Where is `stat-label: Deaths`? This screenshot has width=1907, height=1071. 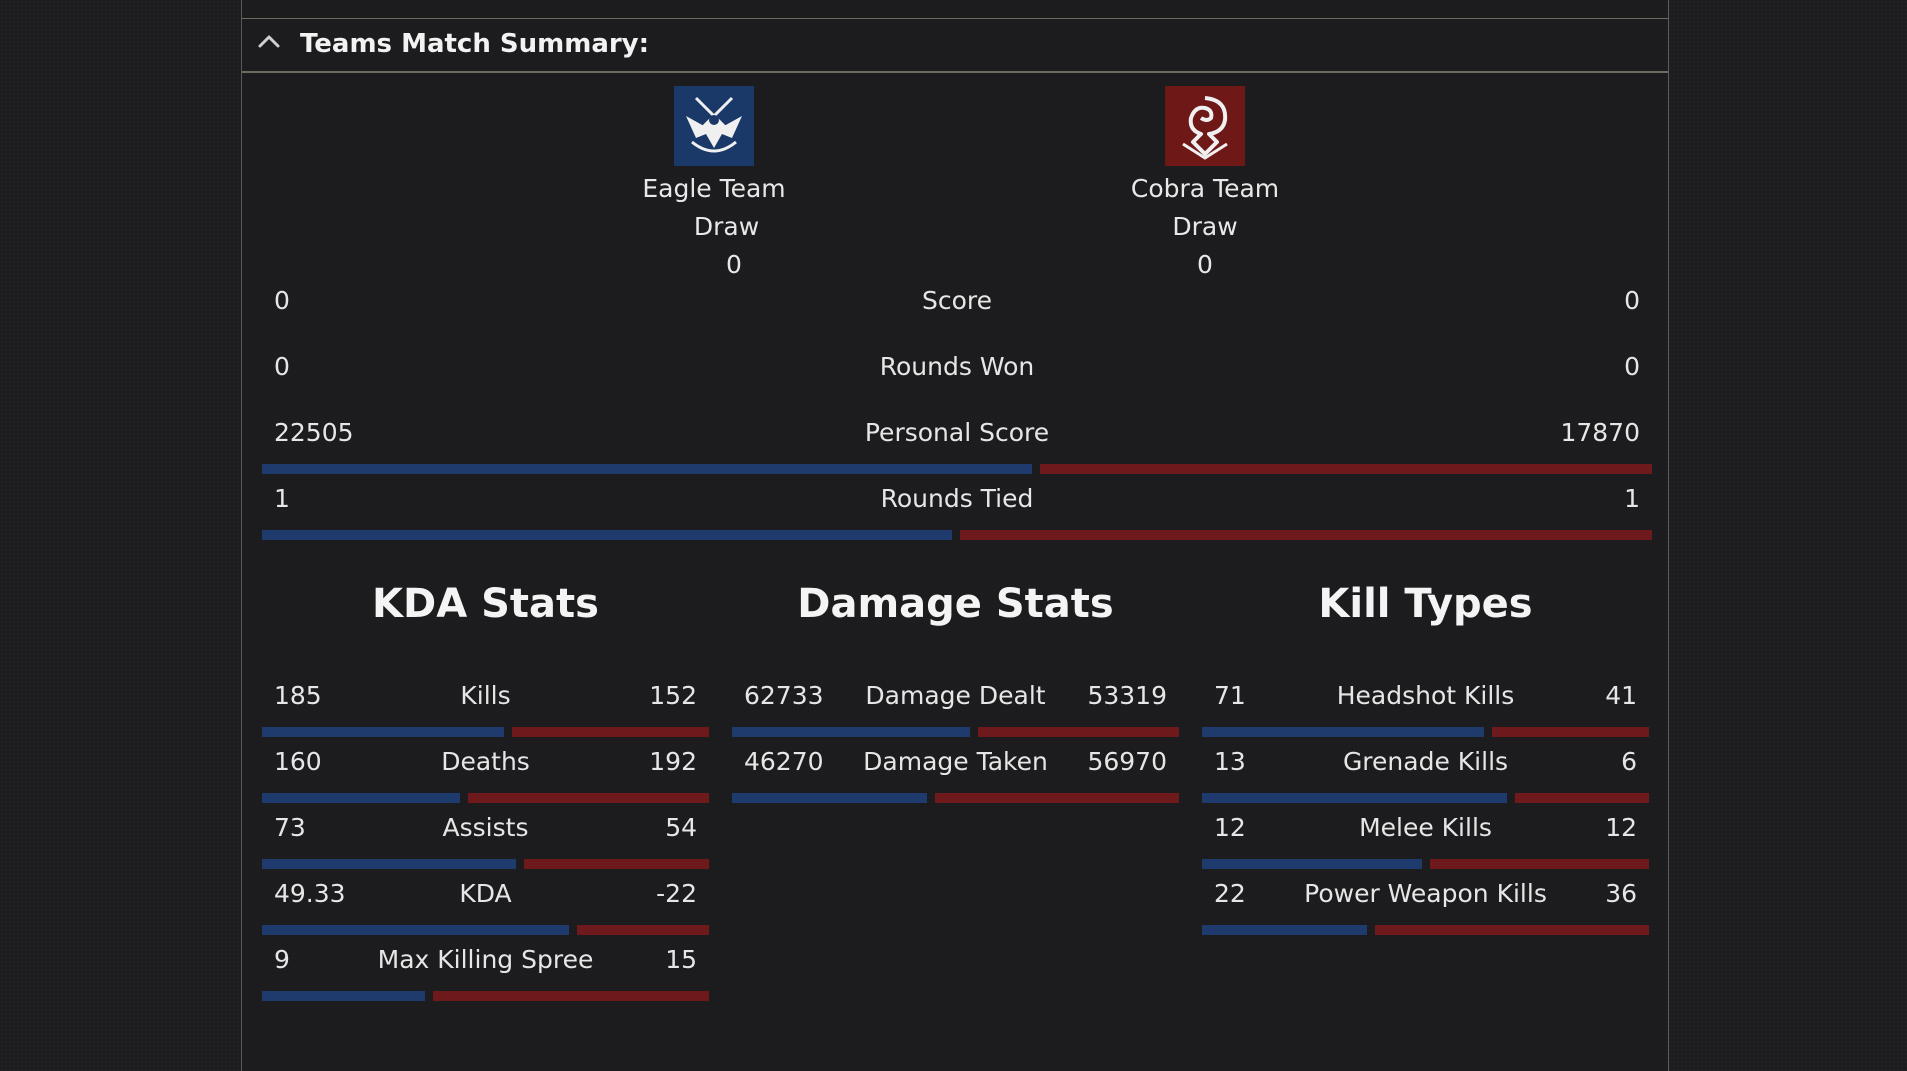 stat-label: Deaths is located at coordinates (485, 761).